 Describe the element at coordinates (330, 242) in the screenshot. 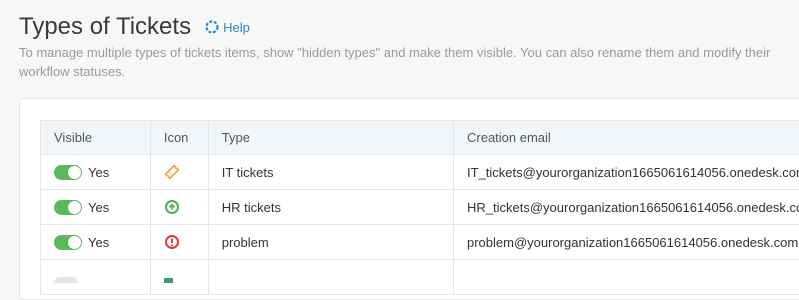

I see `type-cell: problem` at that location.